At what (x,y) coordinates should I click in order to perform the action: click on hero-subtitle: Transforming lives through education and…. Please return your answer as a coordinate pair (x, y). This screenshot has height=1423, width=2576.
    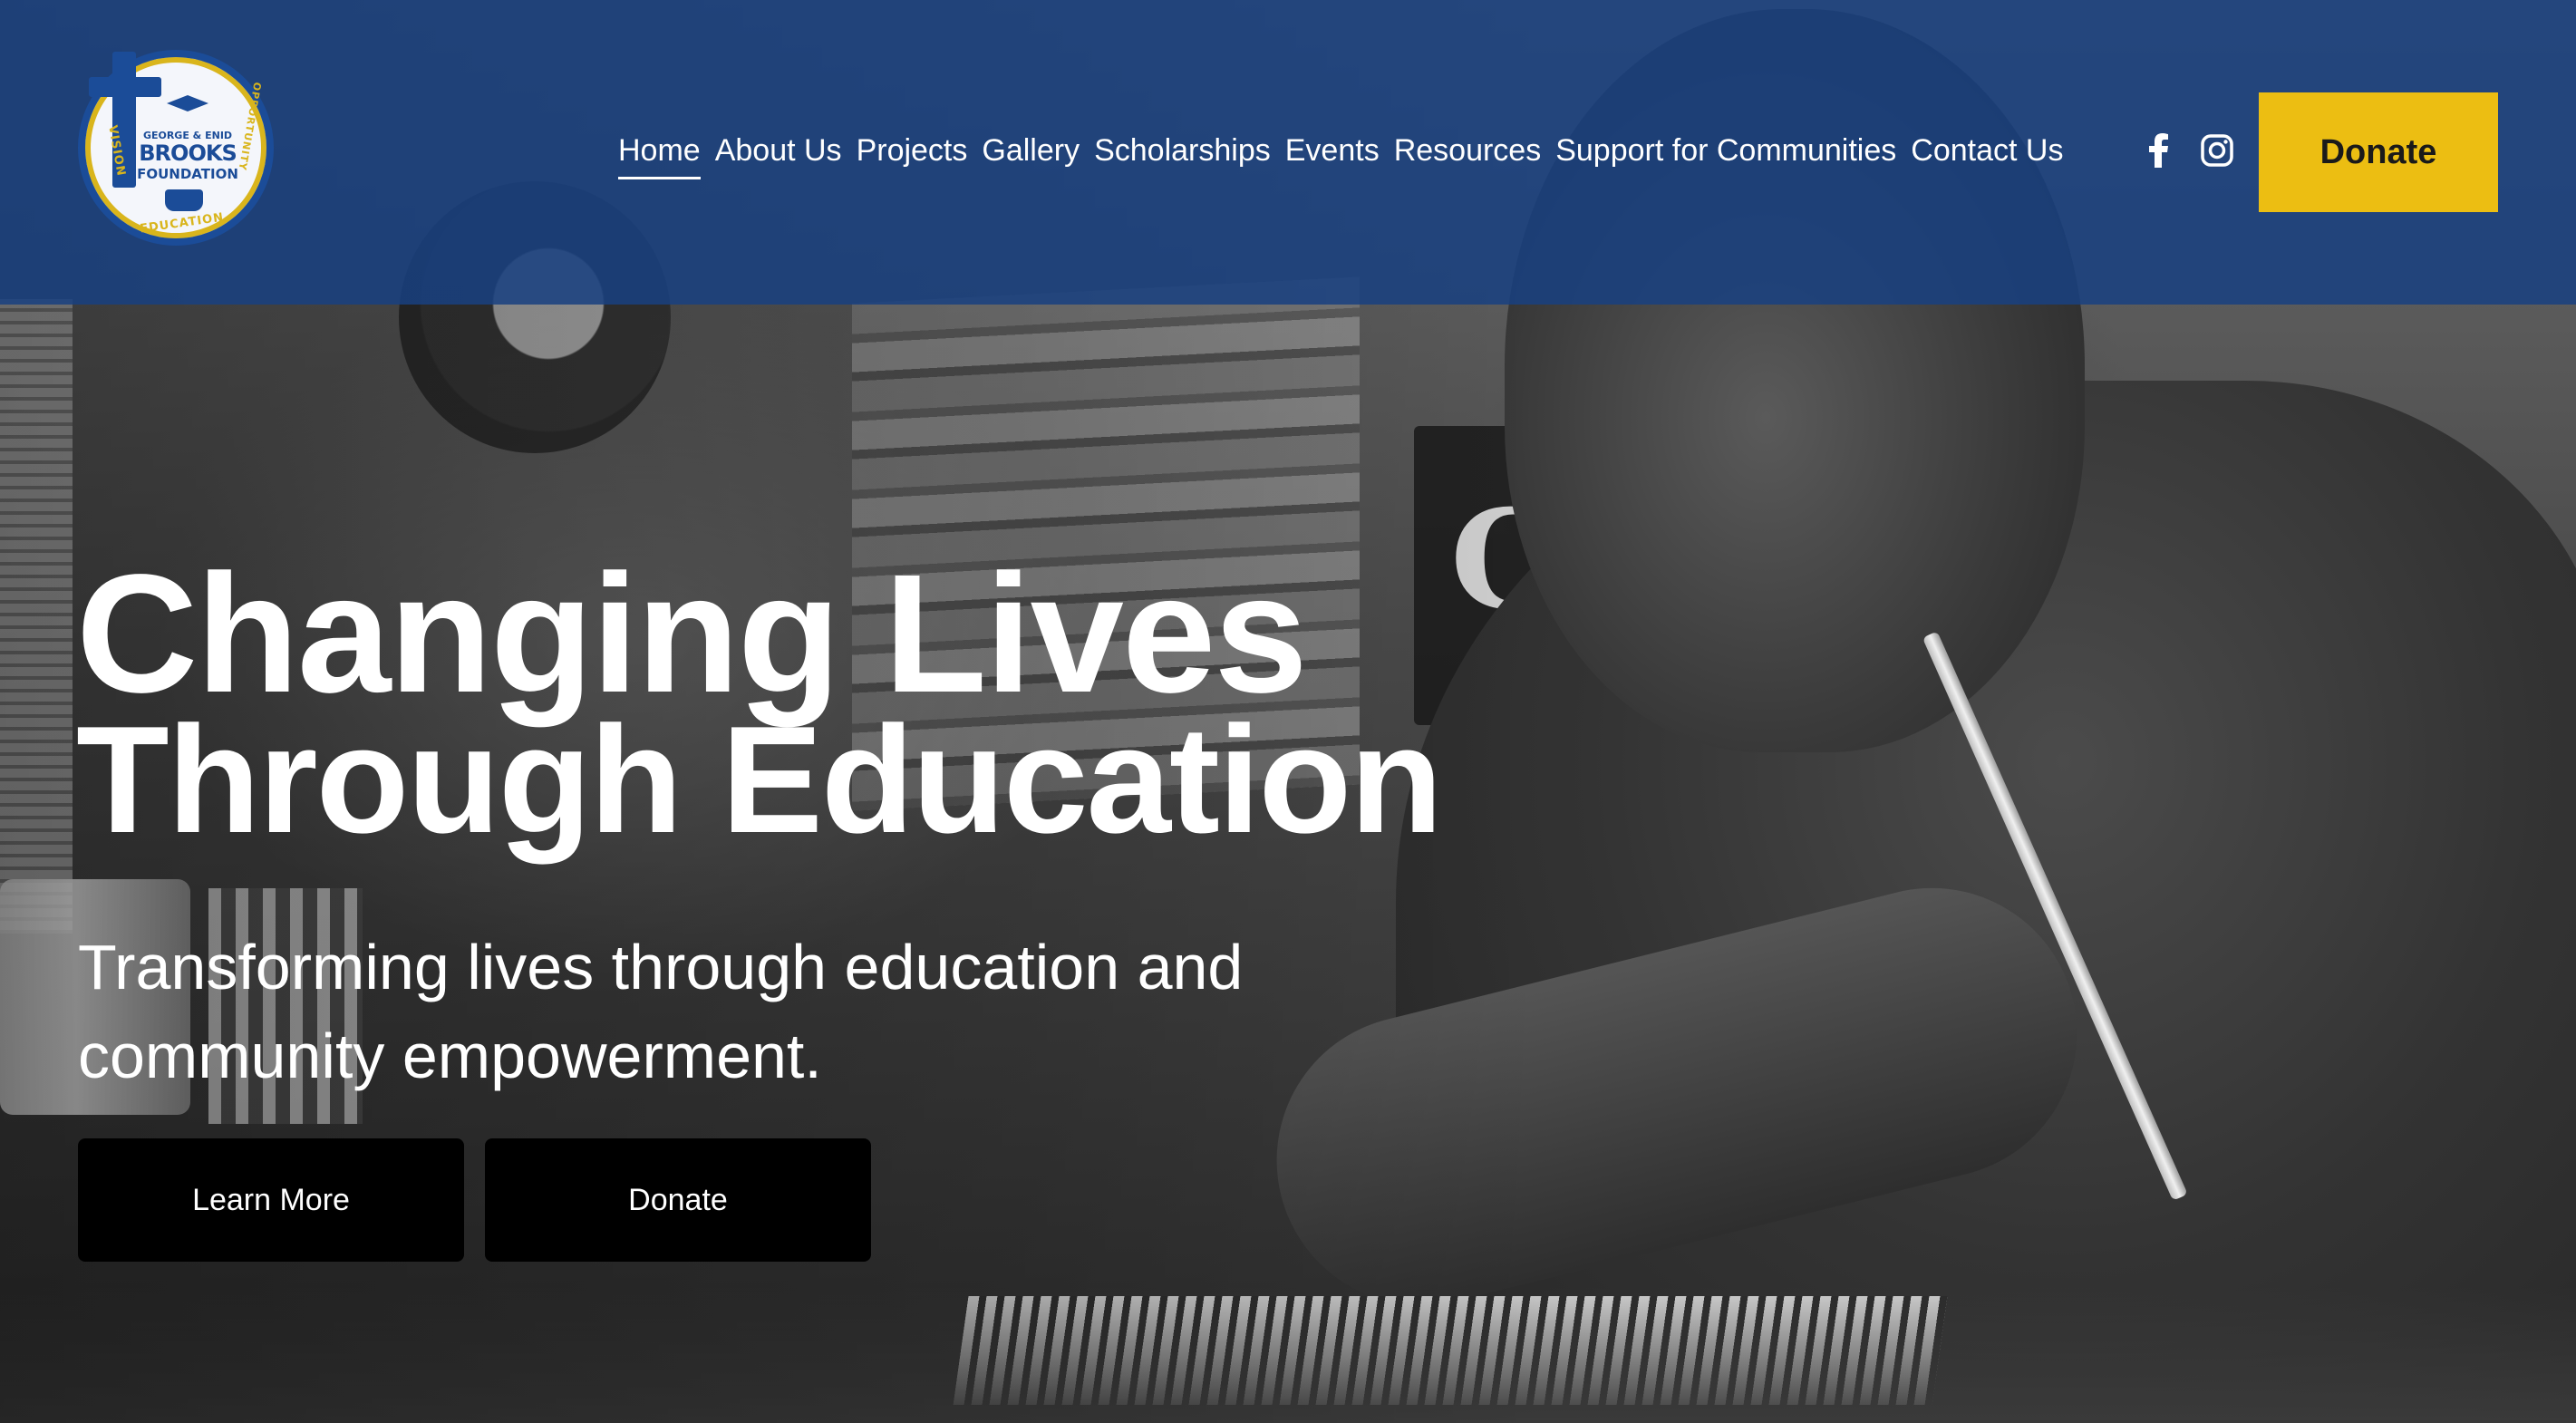
    Looking at the image, I should click on (748, 1011).